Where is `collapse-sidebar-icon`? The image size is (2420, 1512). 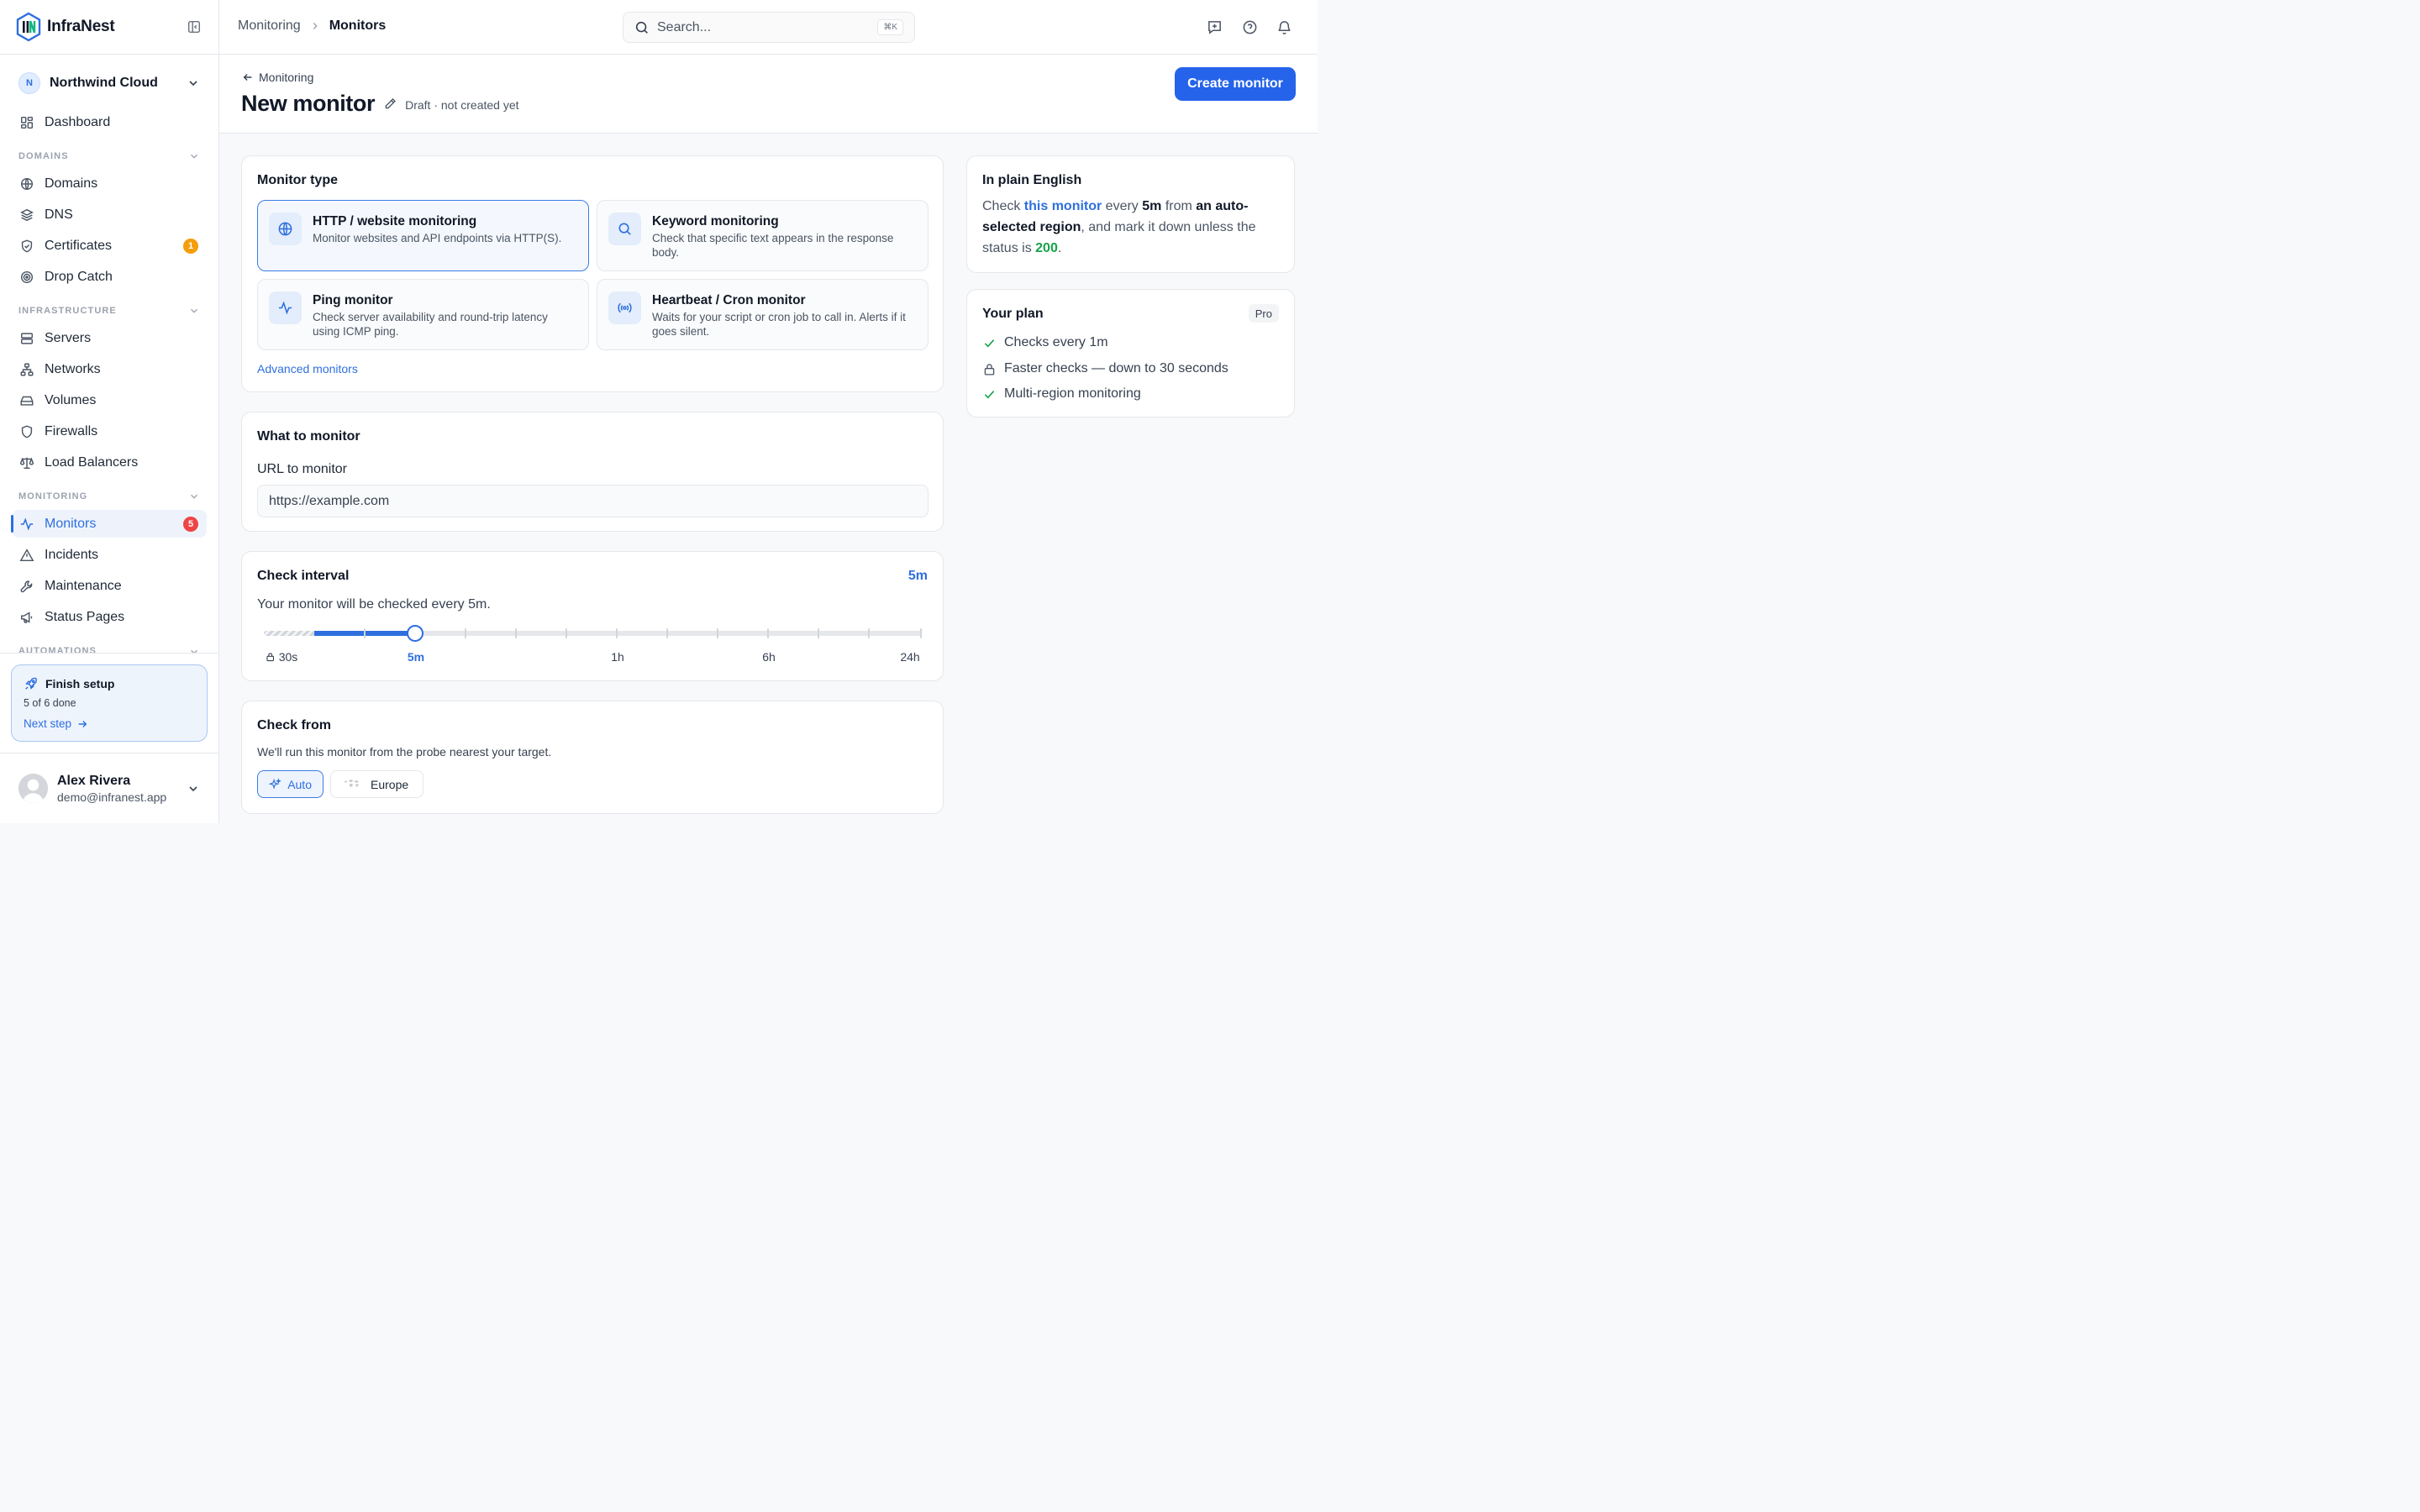 collapse-sidebar-icon is located at coordinates (195, 26).